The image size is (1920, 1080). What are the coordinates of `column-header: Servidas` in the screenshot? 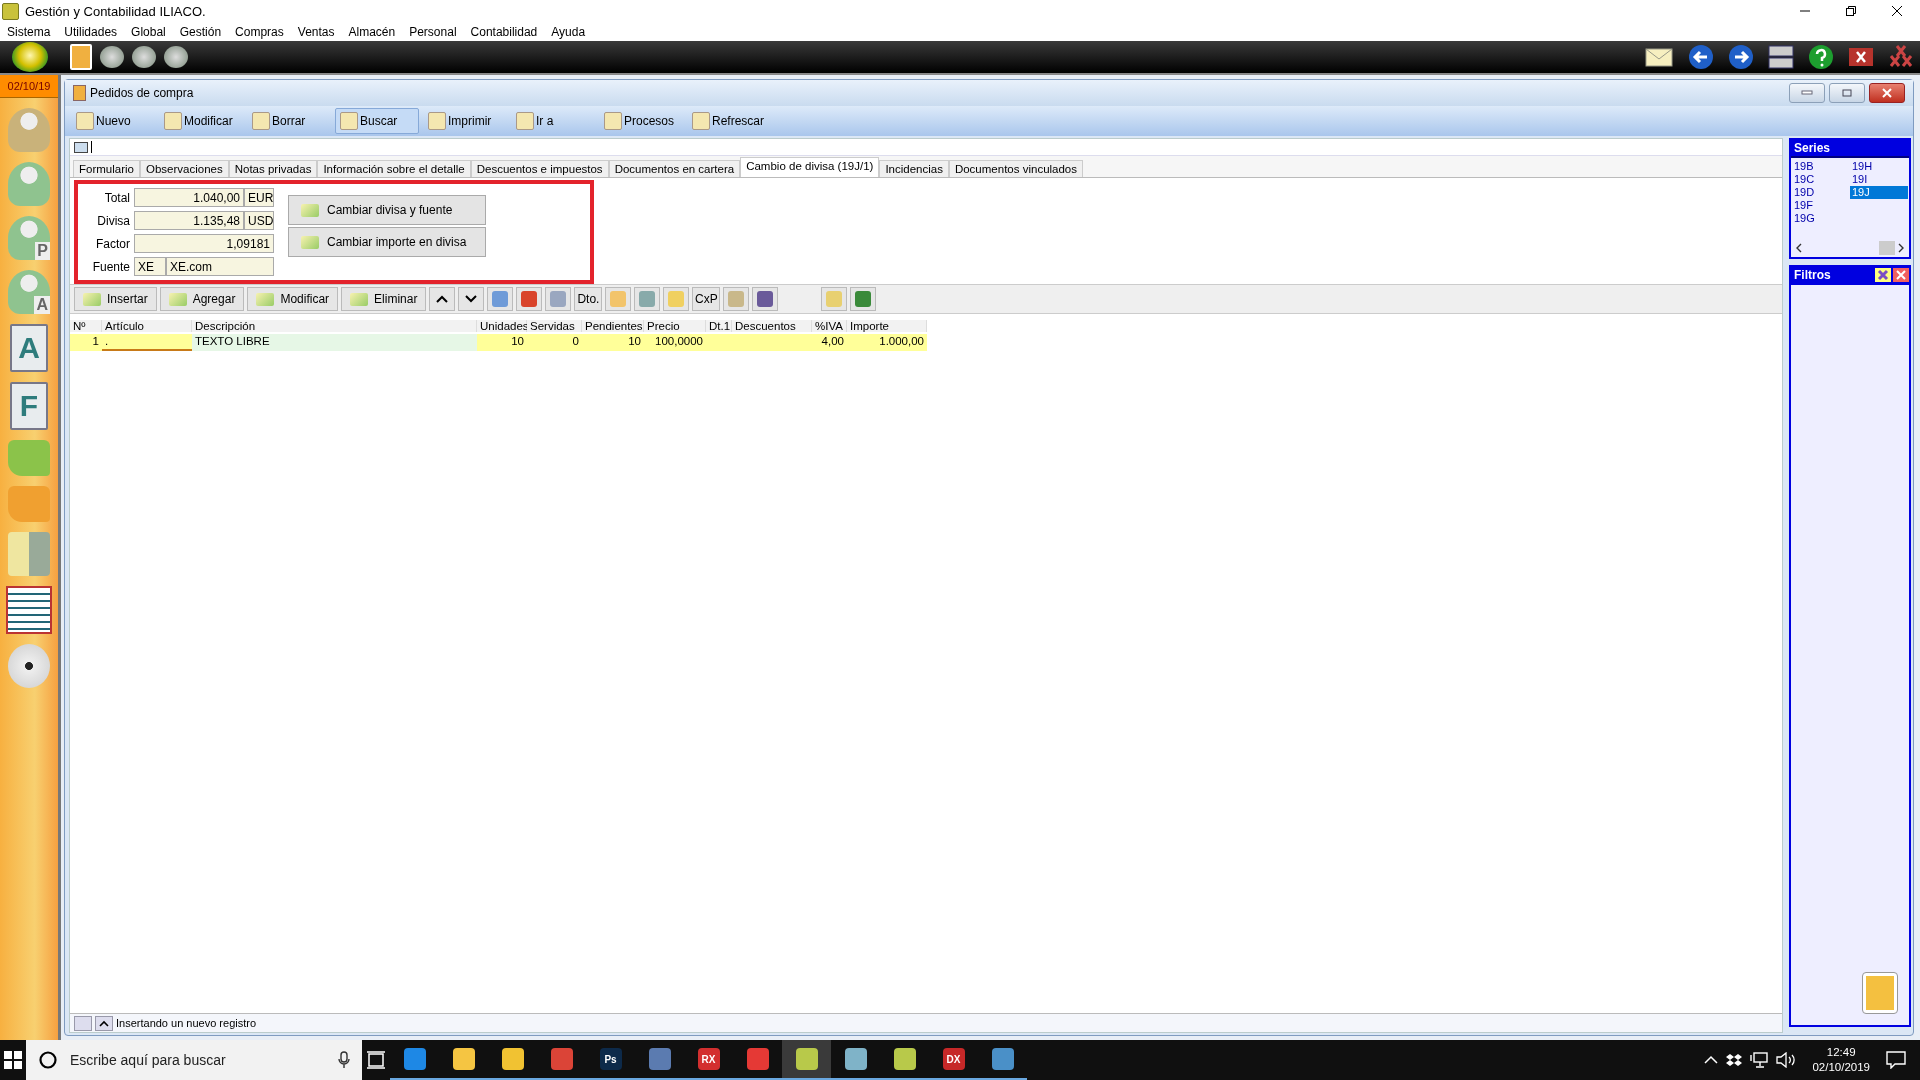 It's located at (554, 326).